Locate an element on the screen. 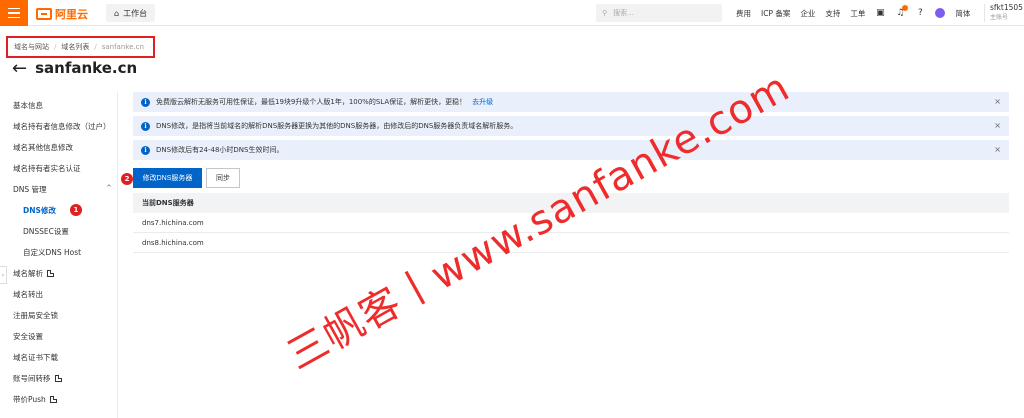 The height and width of the screenshot is (418, 1024). chevron-up-icon: ^ is located at coordinates (109, 188).